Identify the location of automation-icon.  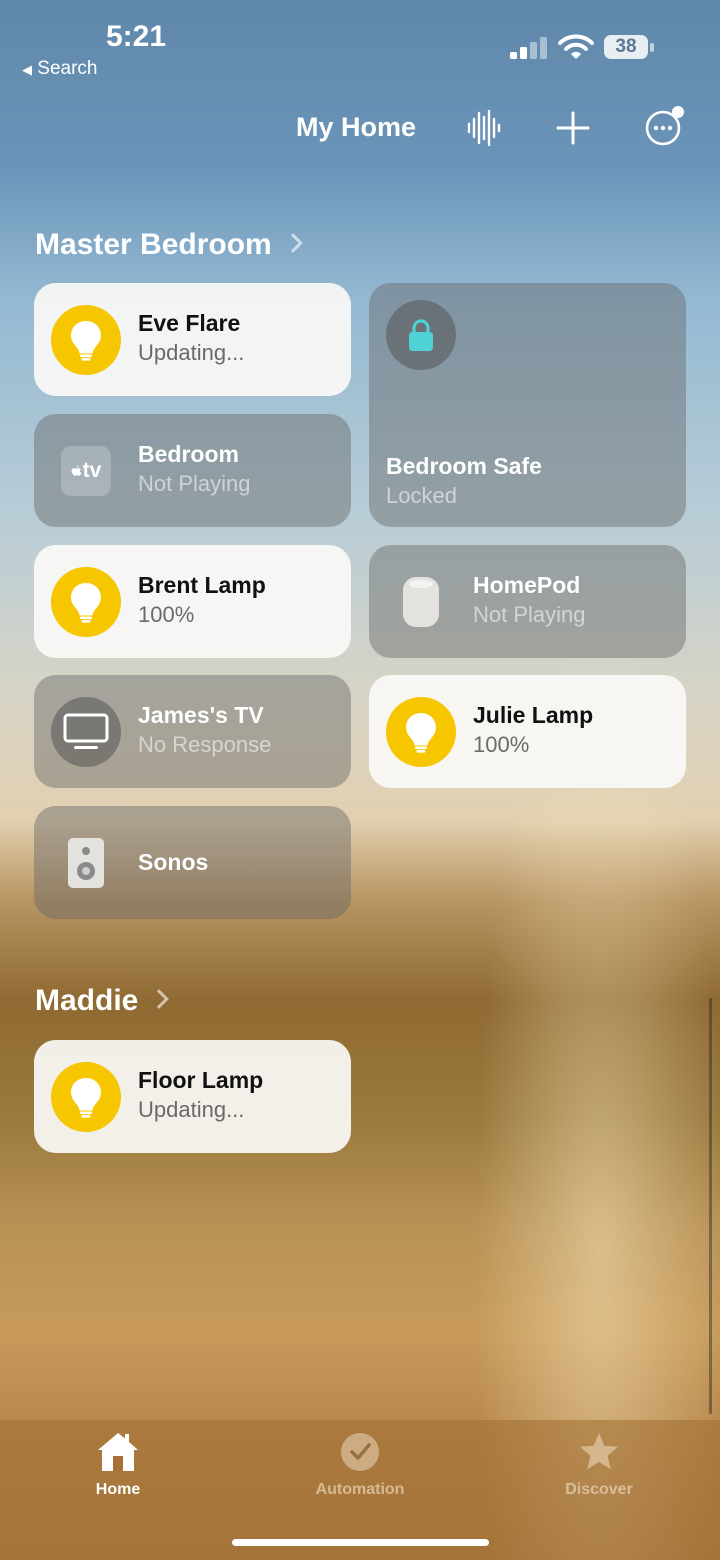
(360, 1452).